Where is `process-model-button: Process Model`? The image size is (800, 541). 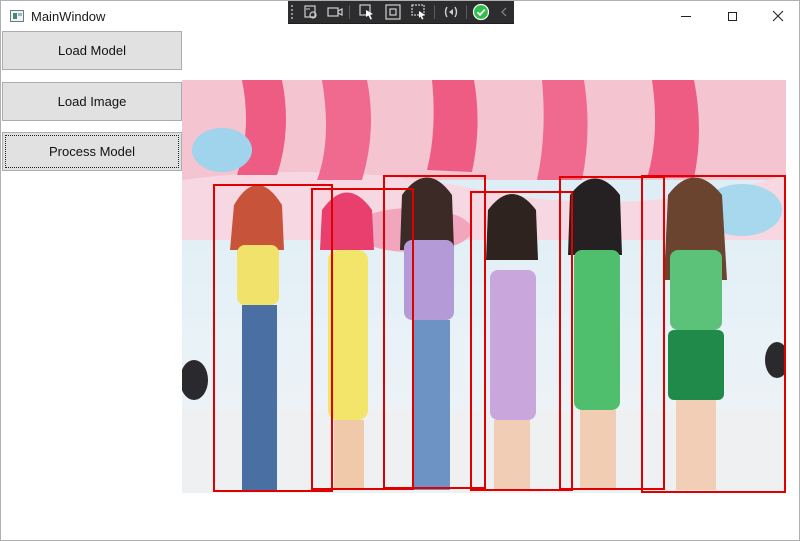
process-model-button: Process Model is located at coordinates (92, 151).